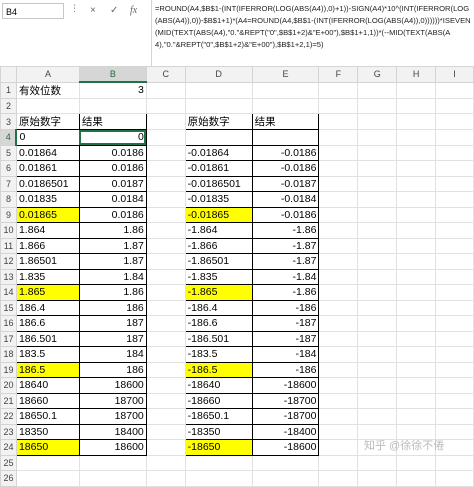  What do you see at coordinates (338, 245) in the screenshot?
I see `cell-f11` at bounding box center [338, 245].